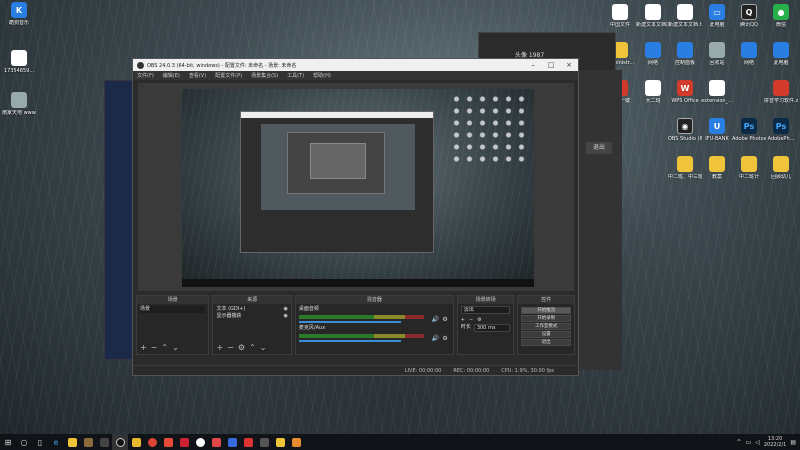 Image resolution: width=800 pixels, height=450 pixels. Describe the element at coordinates (264, 75) in the screenshot. I see `menu-scene-collection: 场景集合(S)` at that location.